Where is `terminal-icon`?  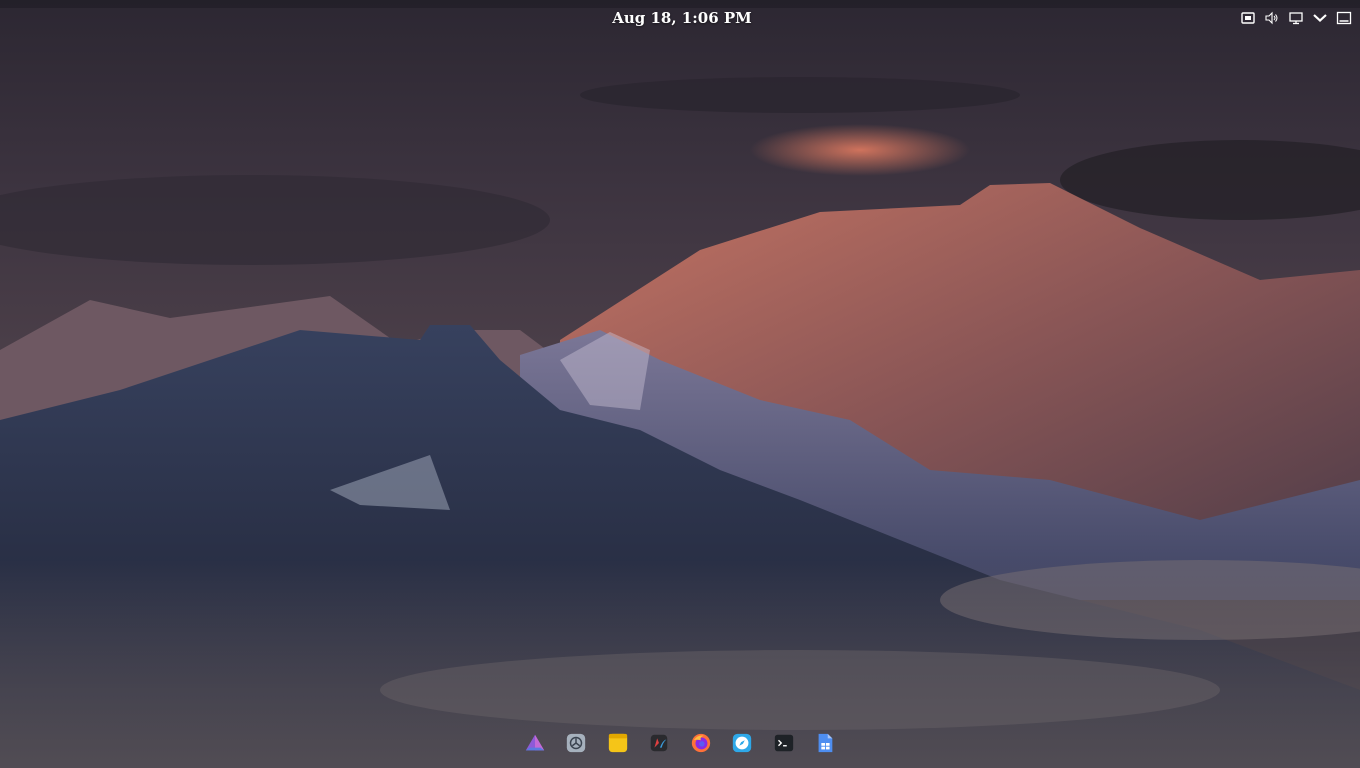
terminal-icon is located at coordinates (784, 743).